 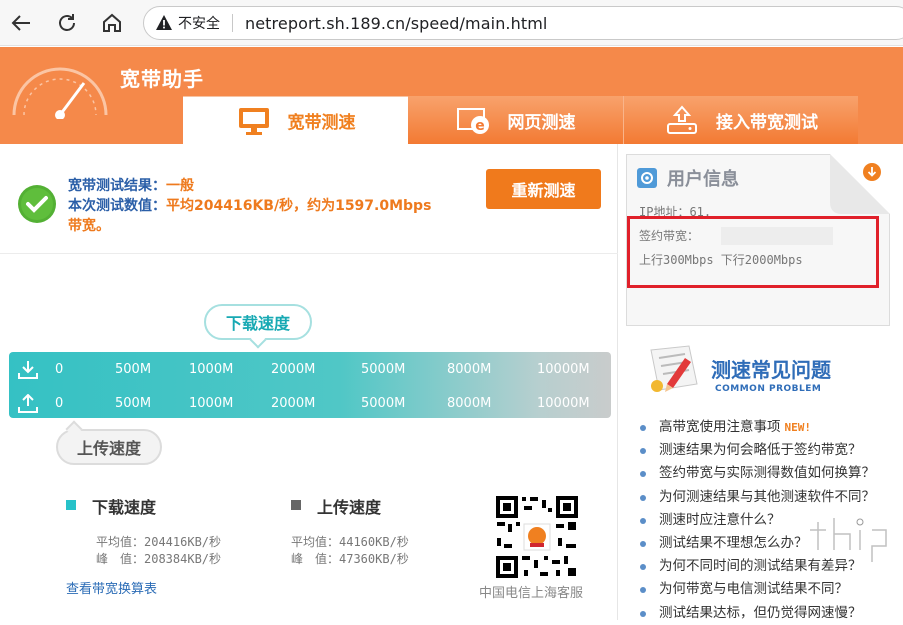 I want to click on tab-access-bandwidth-test: 接入带宽测试, so click(x=740, y=120).